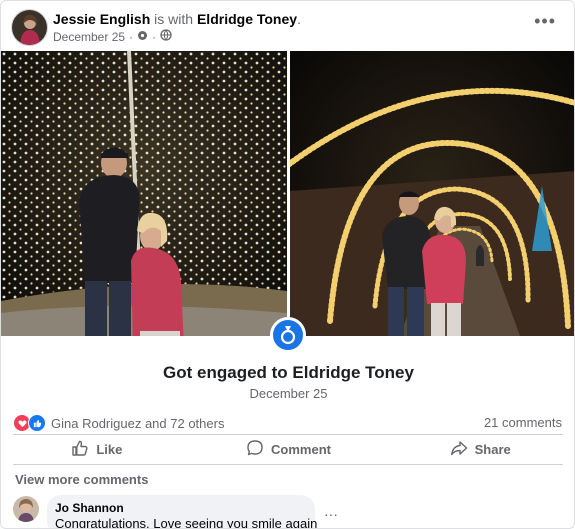 The height and width of the screenshot is (529, 575). Describe the element at coordinates (81, 479) in the screenshot. I see `view-more-comments: View more comments` at that location.